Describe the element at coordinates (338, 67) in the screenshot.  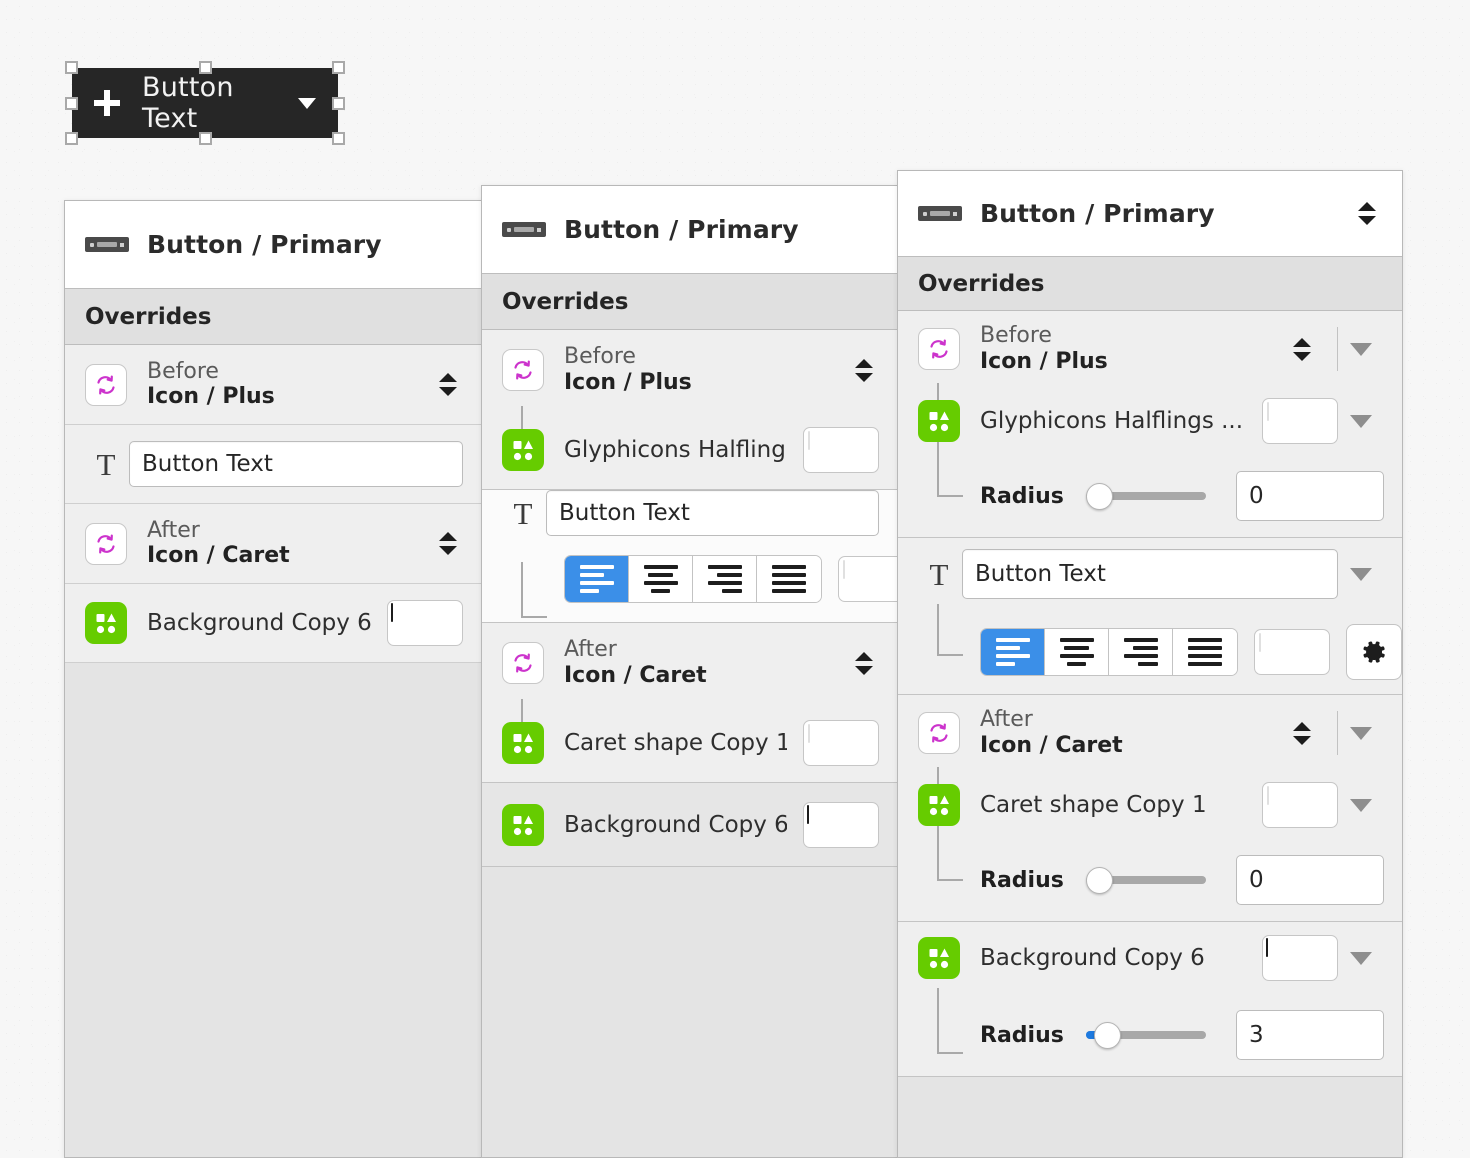
I see `resize-handle-top-right` at that location.